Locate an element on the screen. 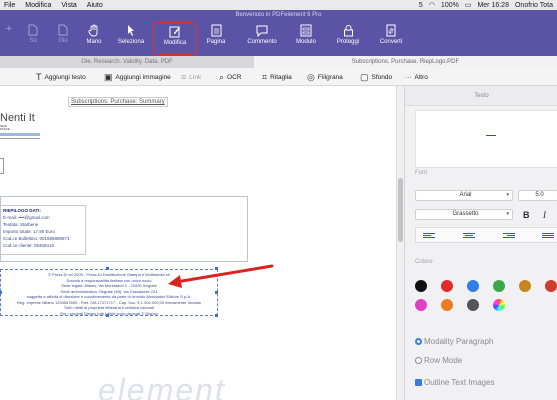 The image size is (557, 400). color-swatch-orange is located at coordinates (447, 305).